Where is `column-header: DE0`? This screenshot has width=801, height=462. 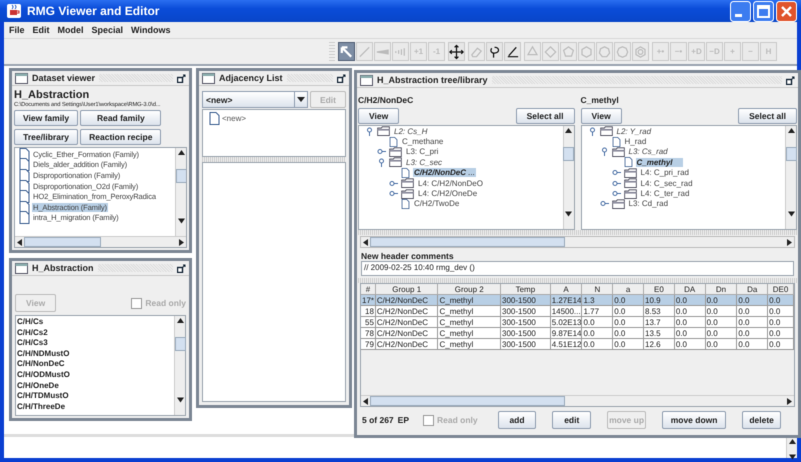 column-header: DE0 is located at coordinates (781, 289).